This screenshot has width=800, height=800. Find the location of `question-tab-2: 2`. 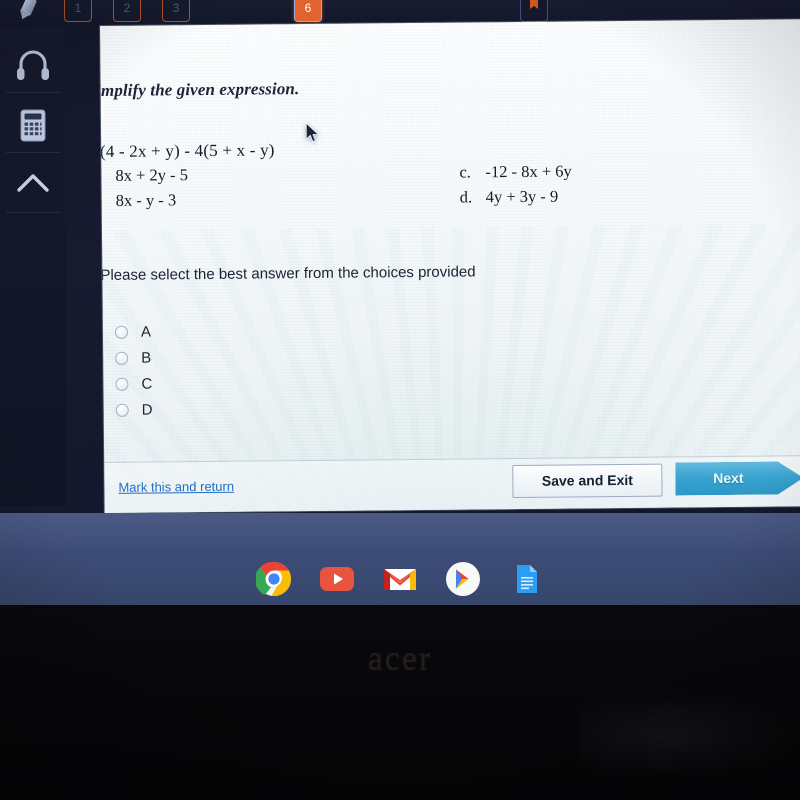

question-tab-2: 2 is located at coordinates (127, 11).